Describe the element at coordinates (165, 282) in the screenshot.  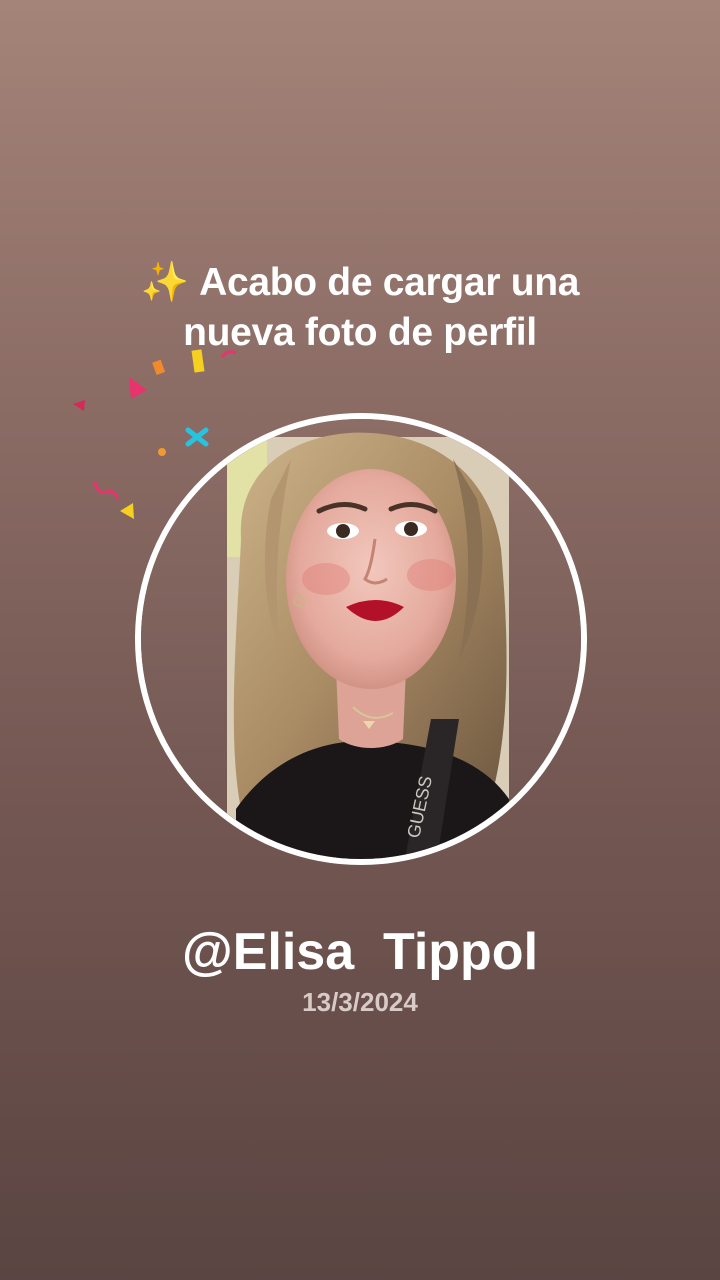
I see `sparkles-icon: ✨` at that location.